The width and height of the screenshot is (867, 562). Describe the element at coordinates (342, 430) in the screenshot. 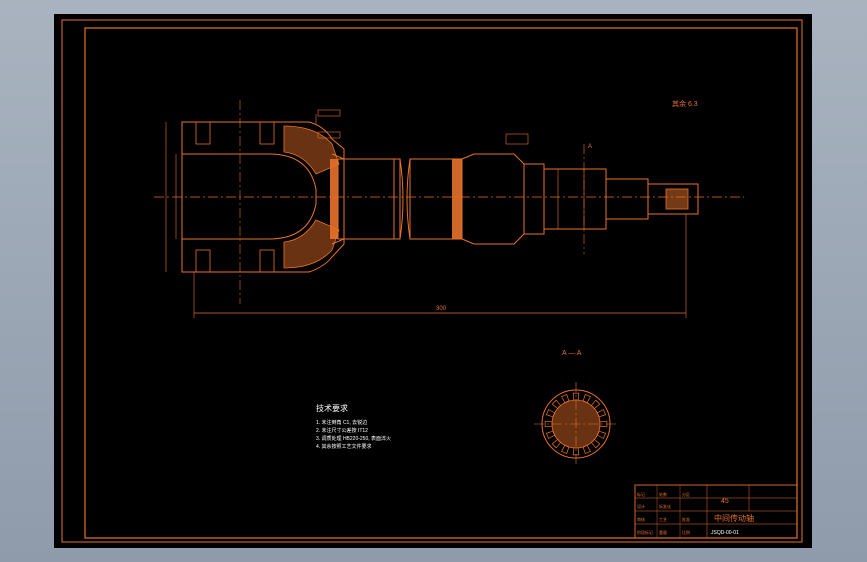

I see `tech-req-item-2: 2. 未注尺寸公差按 IT12` at that location.